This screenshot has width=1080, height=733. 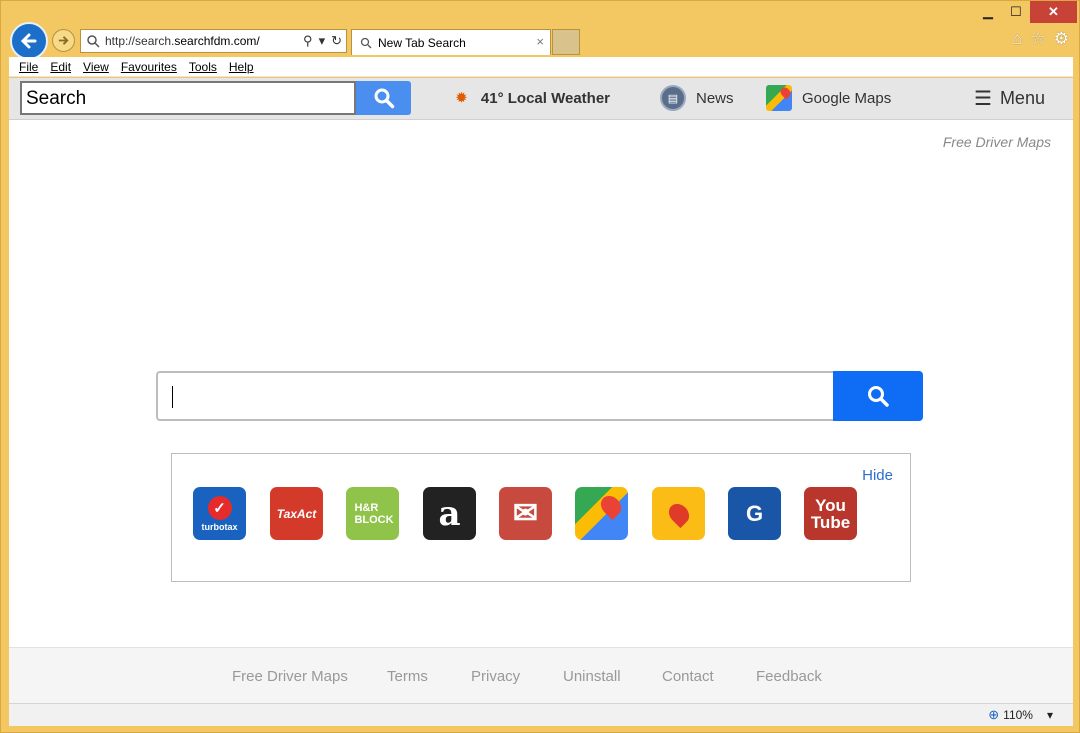 I want to click on turbotax-tile: ✓ turbotax, so click(x=219, y=513).